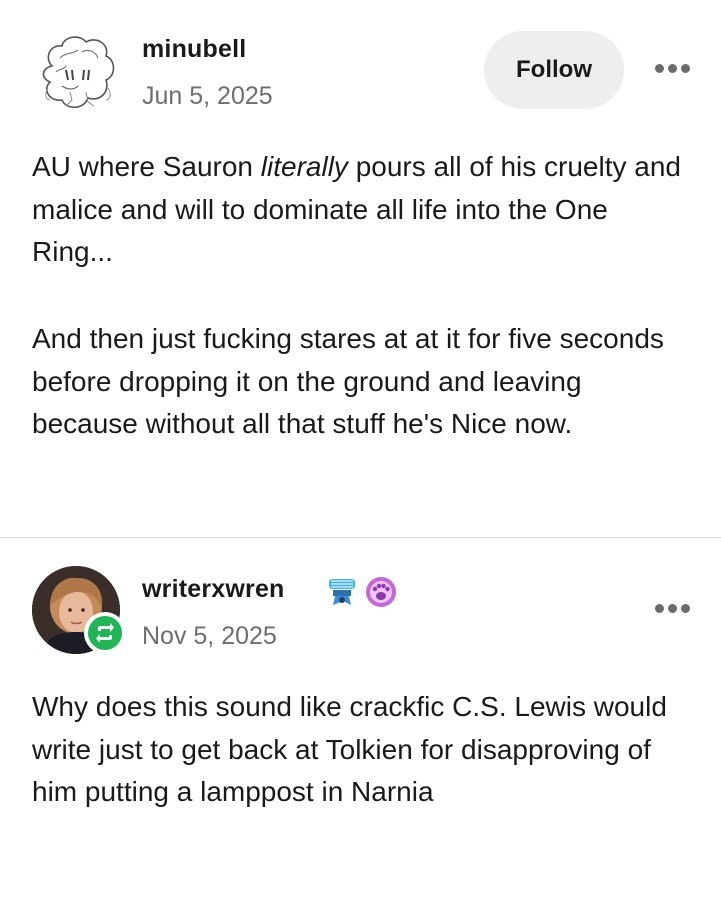 The image size is (721, 900). Describe the element at coordinates (146, 166) in the screenshot. I see `text-run: AU where Sauron` at that location.